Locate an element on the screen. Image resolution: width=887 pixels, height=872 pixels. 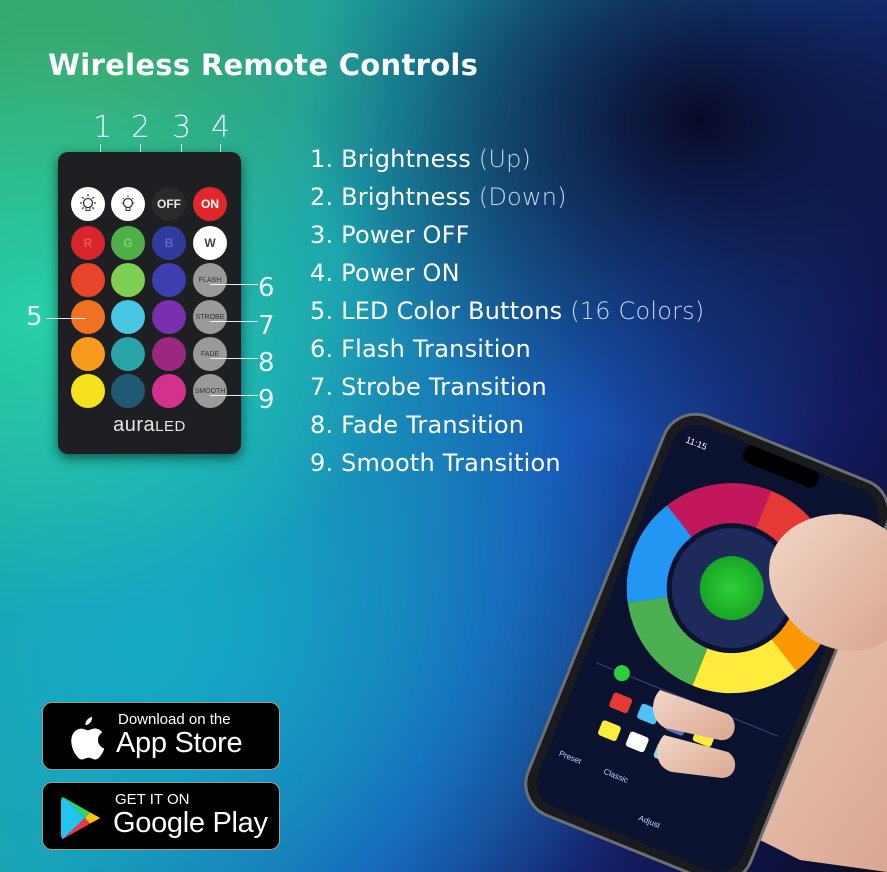
feature-label: 1. Brightness is located at coordinates (390, 159).